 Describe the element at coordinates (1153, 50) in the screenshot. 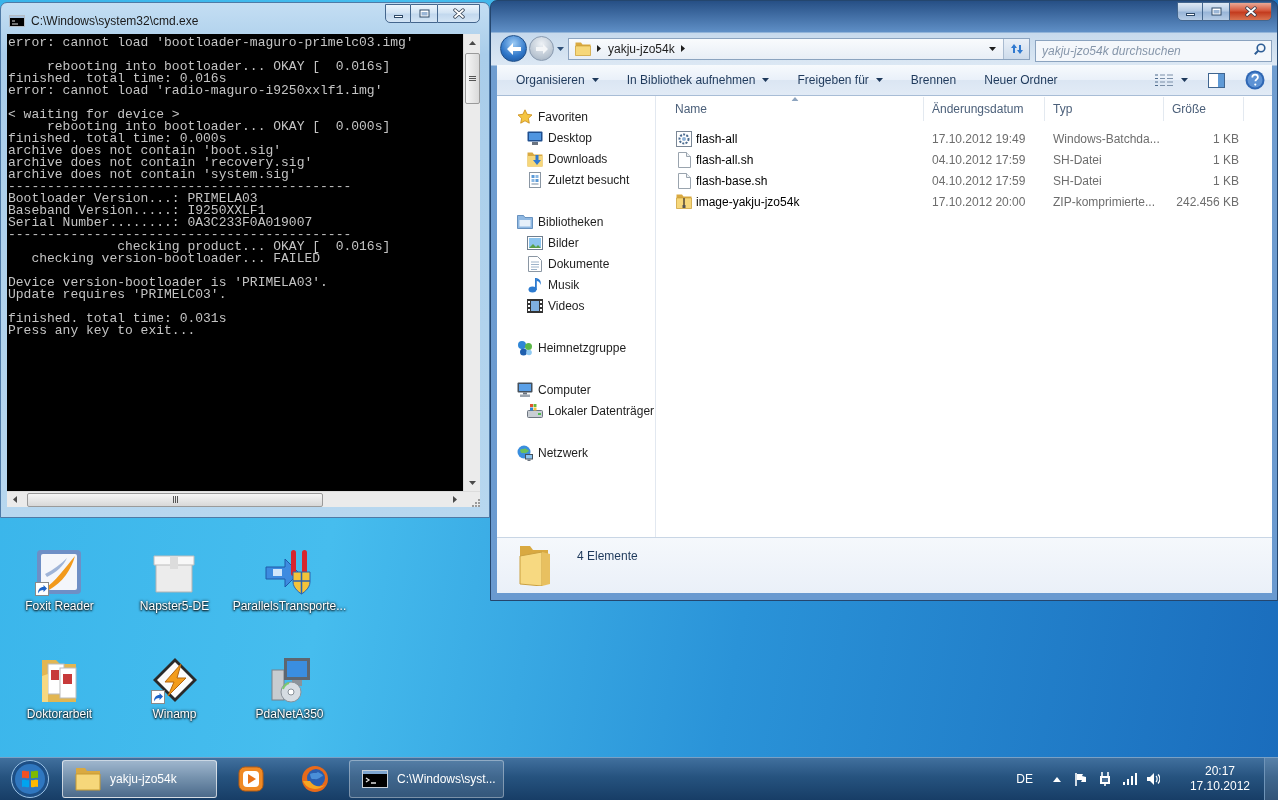

I see `search-field: yakju-jzo54k durchsuchen` at that location.